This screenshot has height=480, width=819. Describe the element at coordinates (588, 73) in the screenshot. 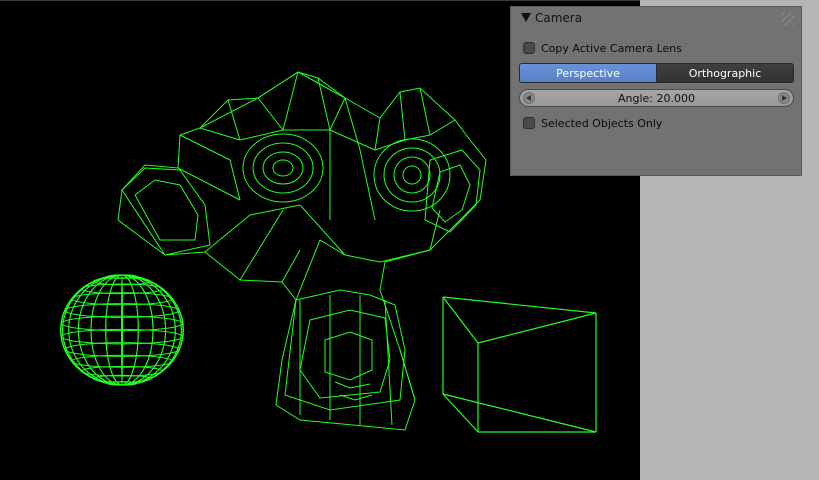

I see `perspective-button: Perspective` at that location.